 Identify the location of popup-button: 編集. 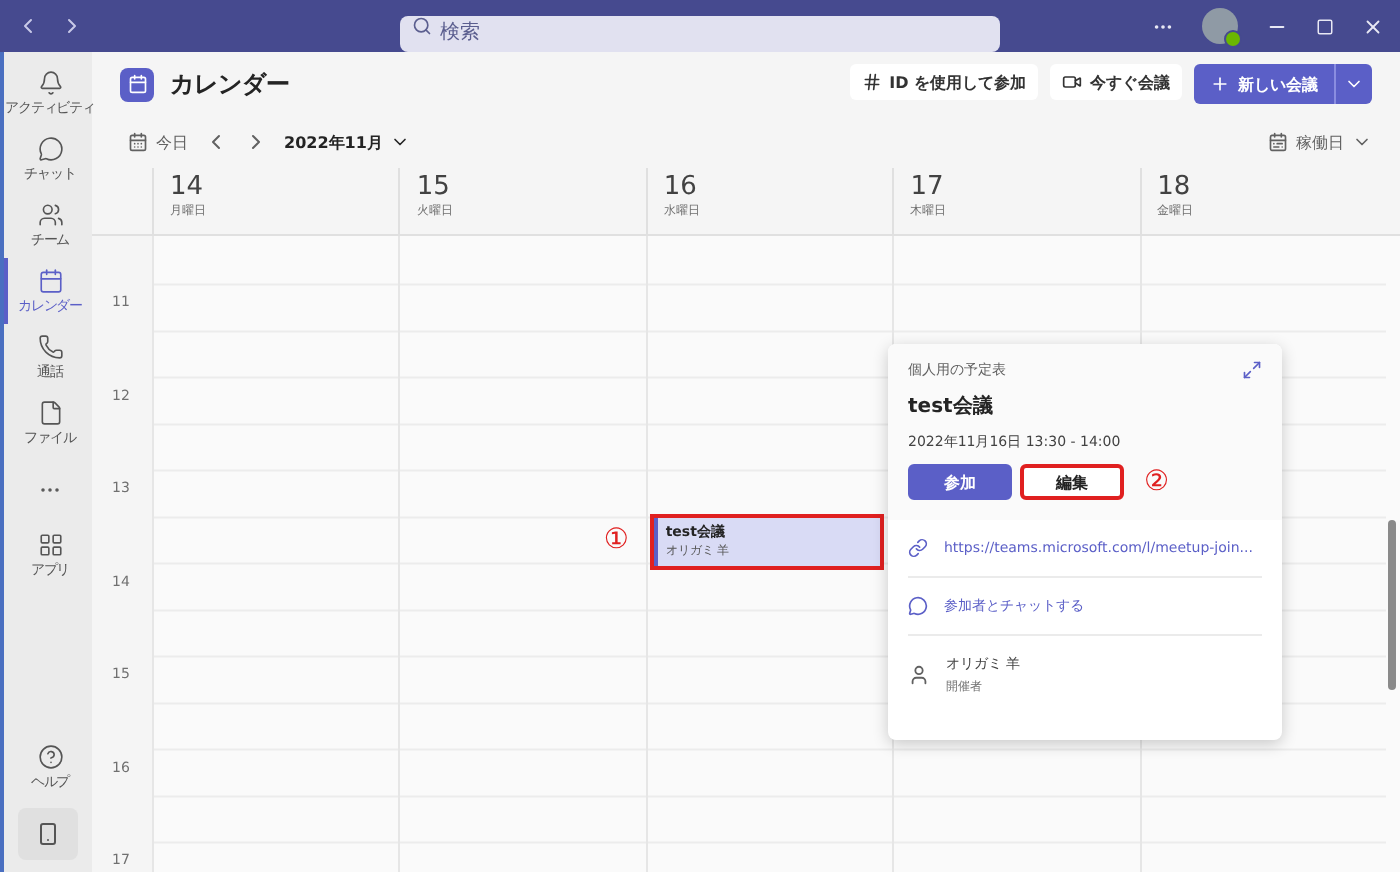
(1072, 482).